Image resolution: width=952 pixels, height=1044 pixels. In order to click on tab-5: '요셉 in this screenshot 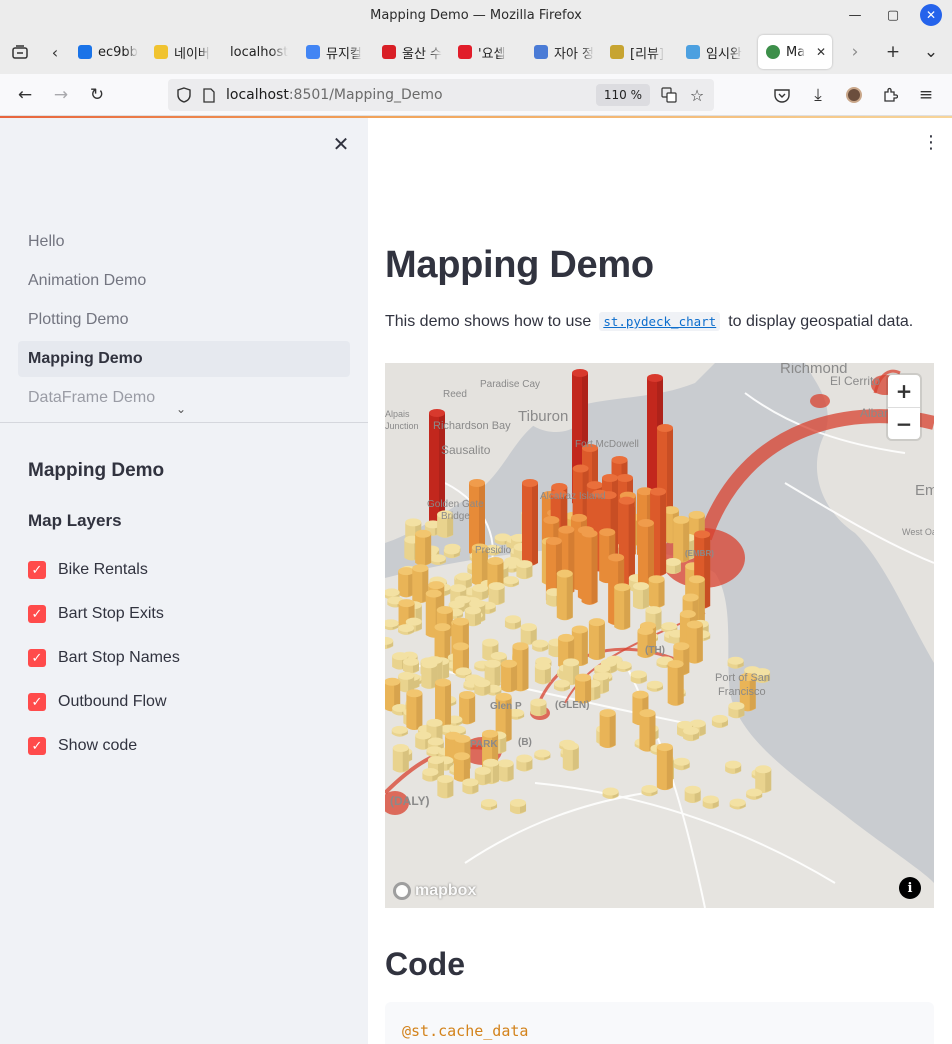, I will do `click(488, 52)`.